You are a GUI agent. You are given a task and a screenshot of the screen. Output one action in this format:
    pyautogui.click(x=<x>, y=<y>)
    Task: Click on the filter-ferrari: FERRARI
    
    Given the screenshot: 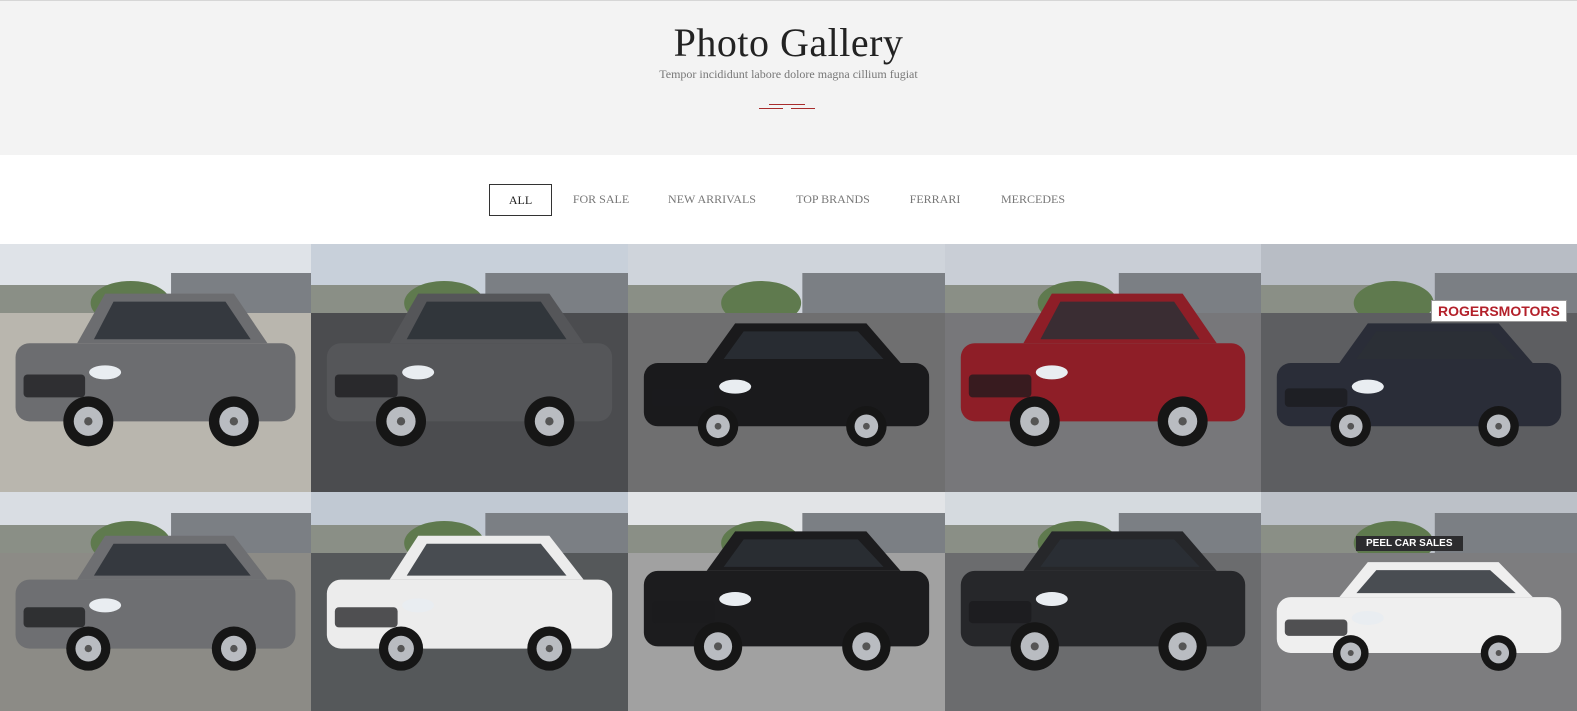 What is the action you would take?
    pyautogui.click(x=935, y=199)
    